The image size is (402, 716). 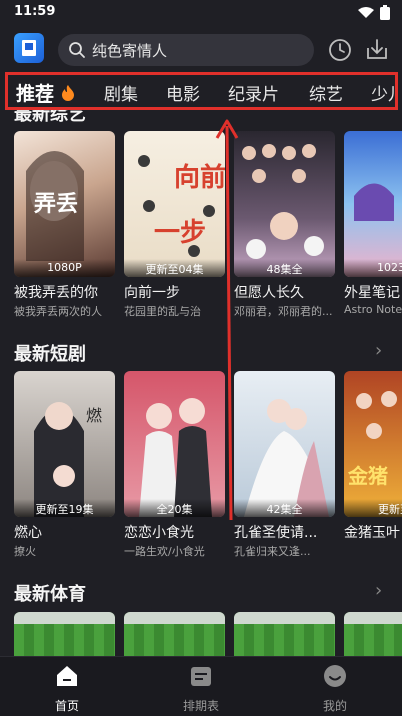 I want to click on card-title: 恋恋小食光, so click(x=159, y=533).